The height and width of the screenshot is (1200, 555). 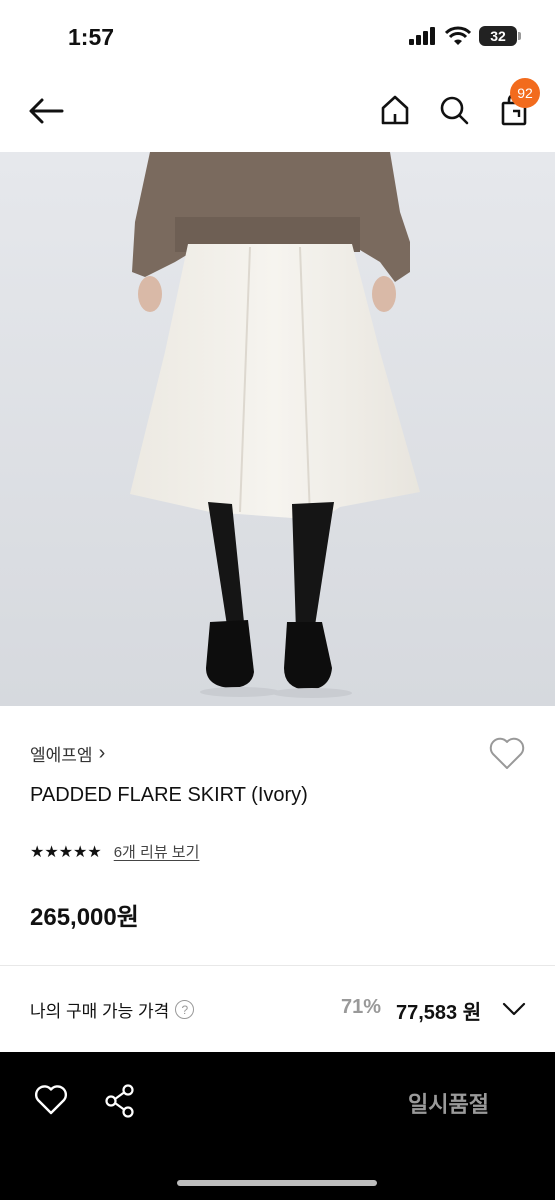 What do you see at coordinates (277, 110) in the screenshot?
I see `header` at bounding box center [277, 110].